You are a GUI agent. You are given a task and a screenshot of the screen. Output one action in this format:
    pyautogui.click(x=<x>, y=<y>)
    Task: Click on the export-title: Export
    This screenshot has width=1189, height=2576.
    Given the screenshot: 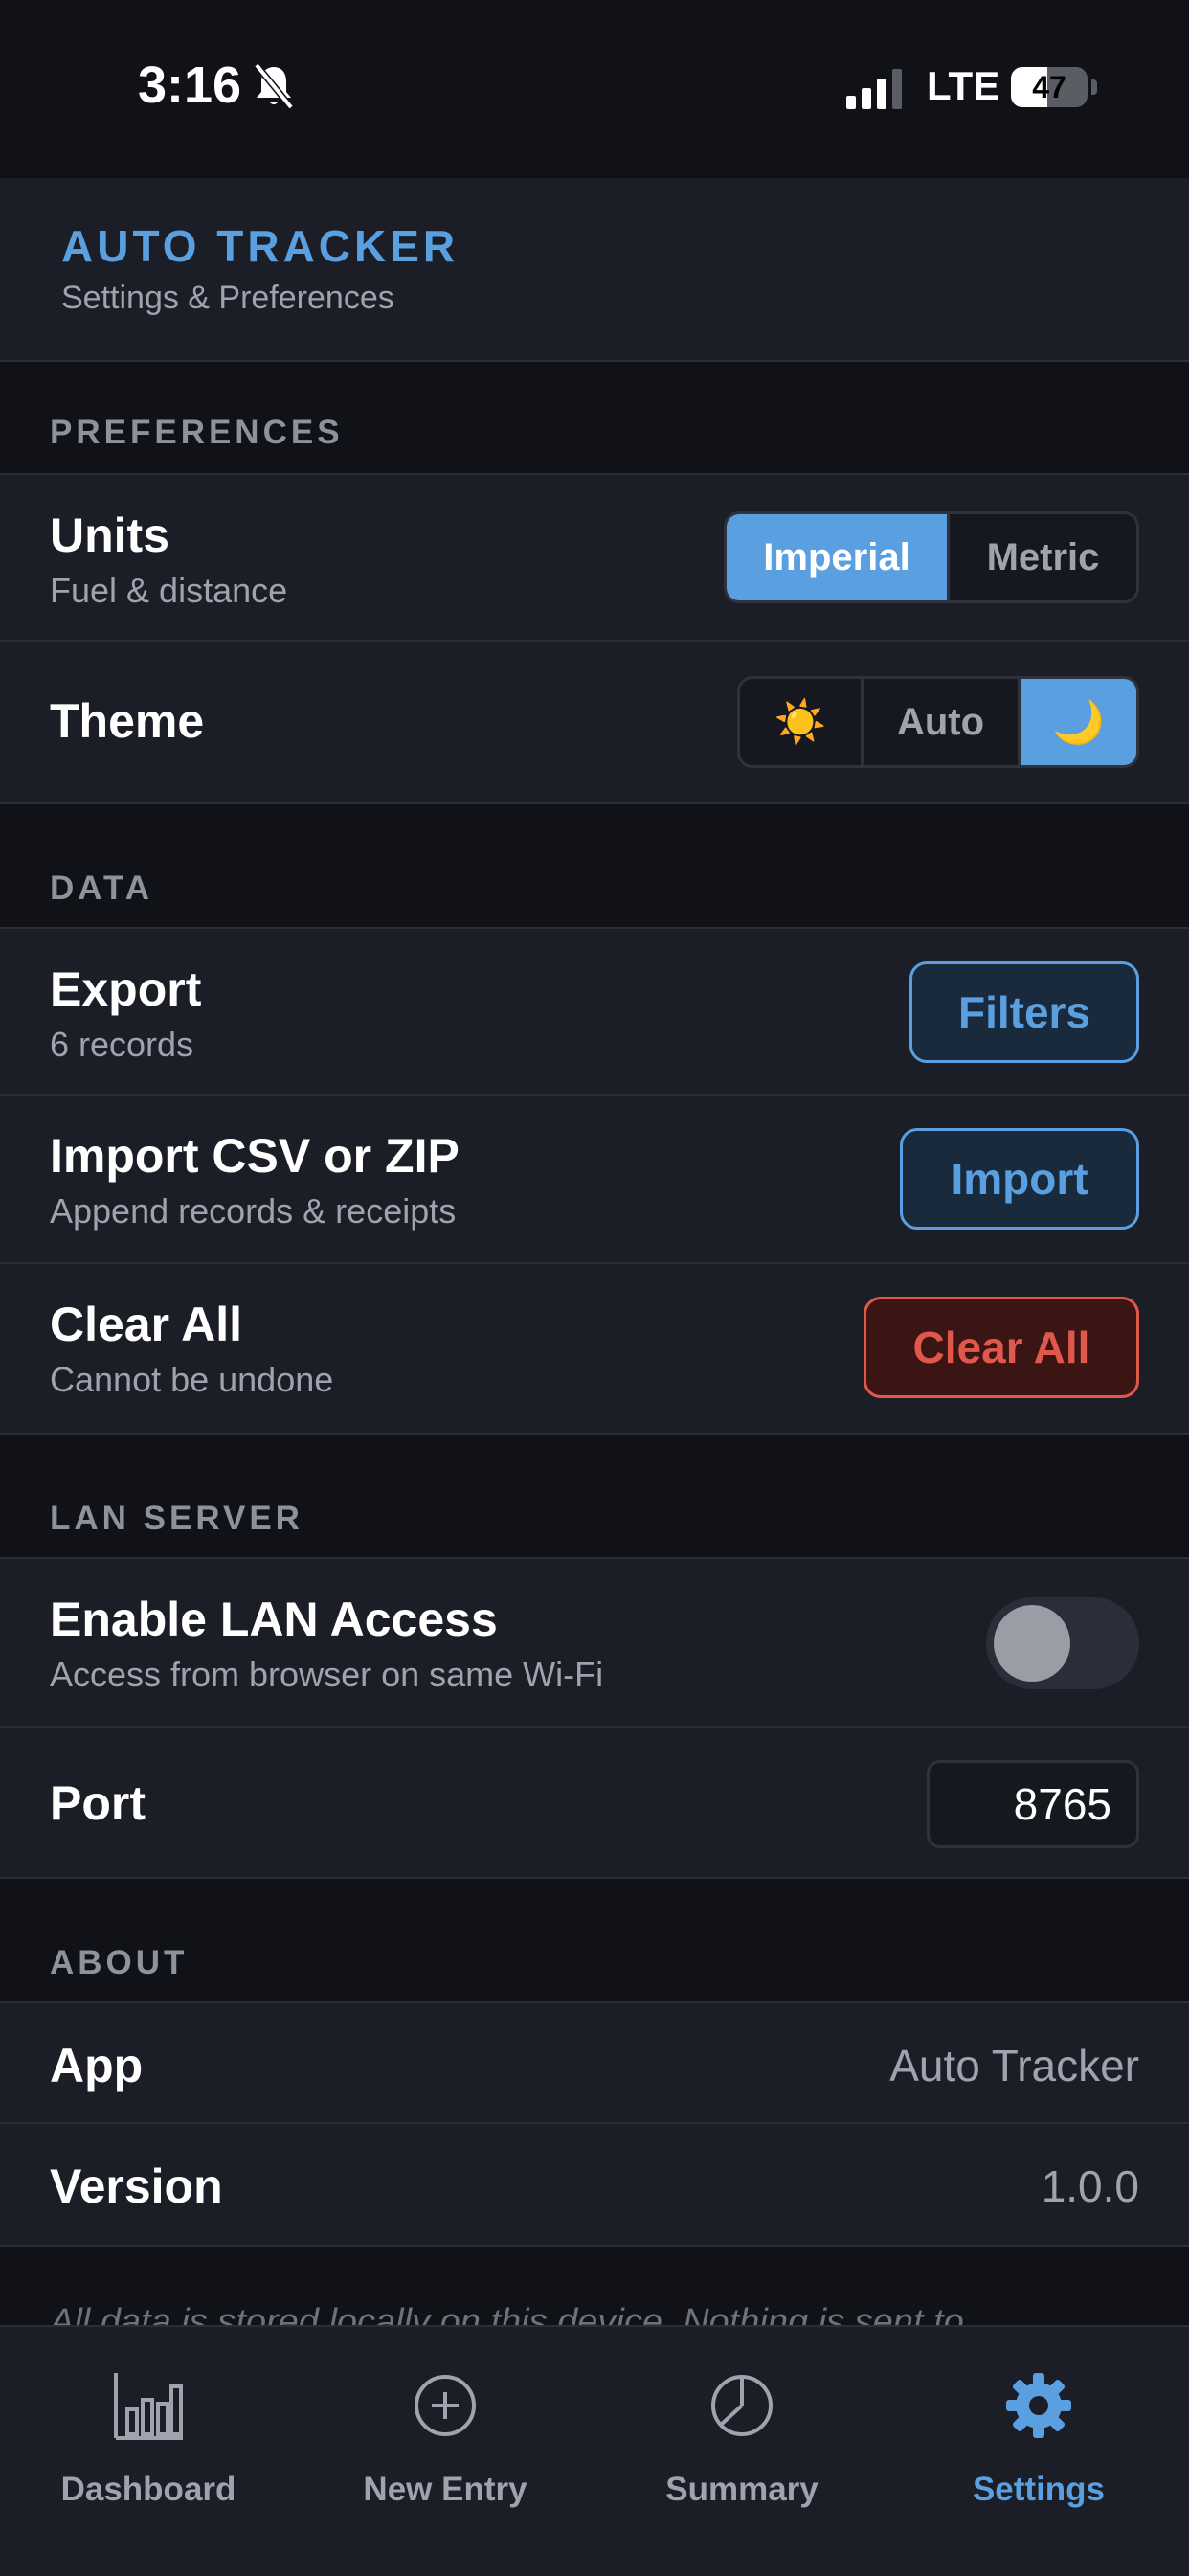 What is the action you would take?
    pyautogui.click(x=126, y=989)
    